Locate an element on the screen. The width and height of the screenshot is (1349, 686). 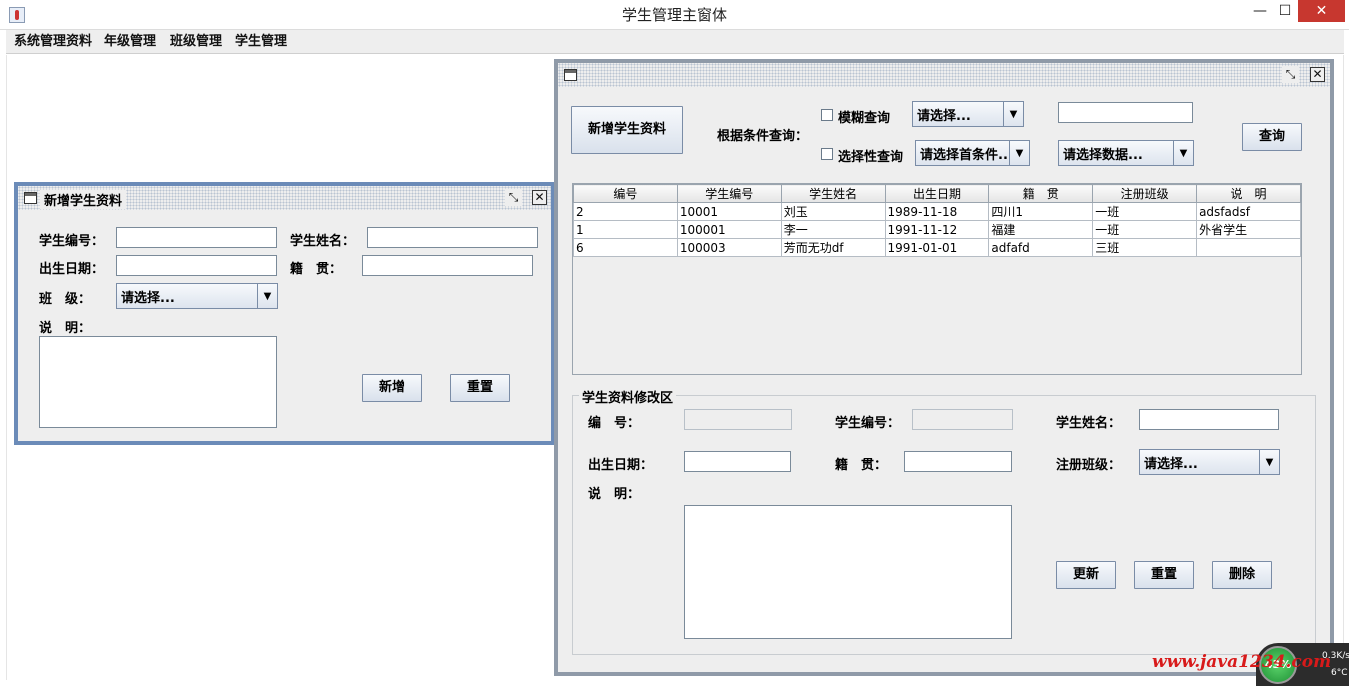
query-button: 查询 is located at coordinates (1272, 137).